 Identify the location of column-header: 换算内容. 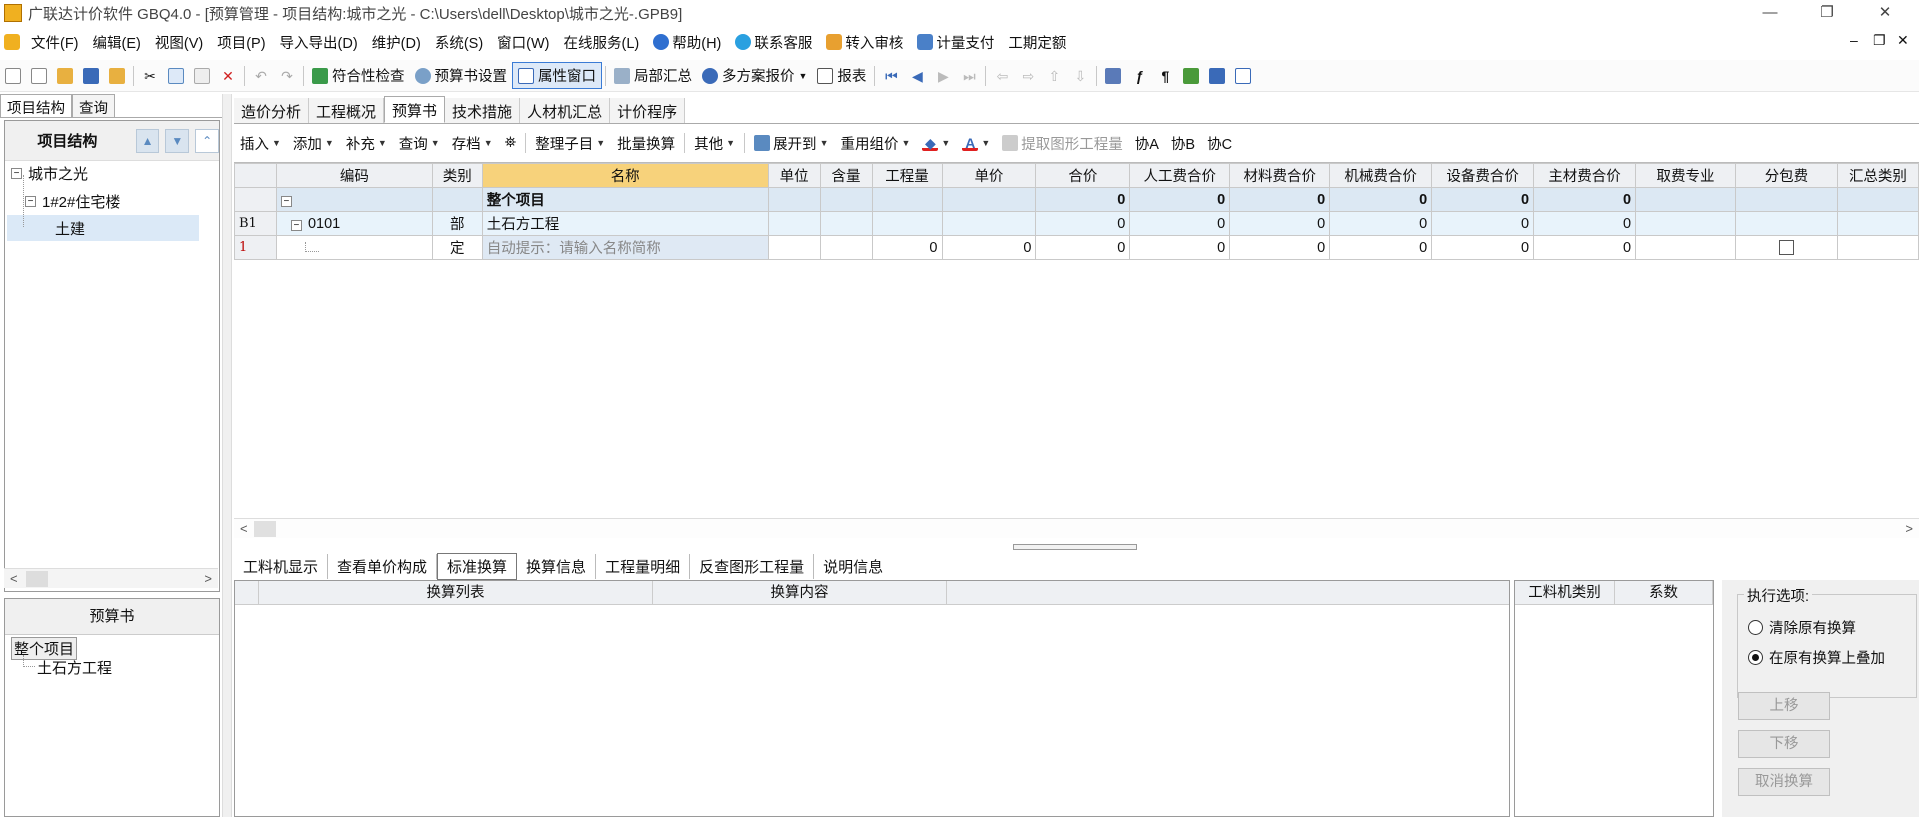
(800, 592).